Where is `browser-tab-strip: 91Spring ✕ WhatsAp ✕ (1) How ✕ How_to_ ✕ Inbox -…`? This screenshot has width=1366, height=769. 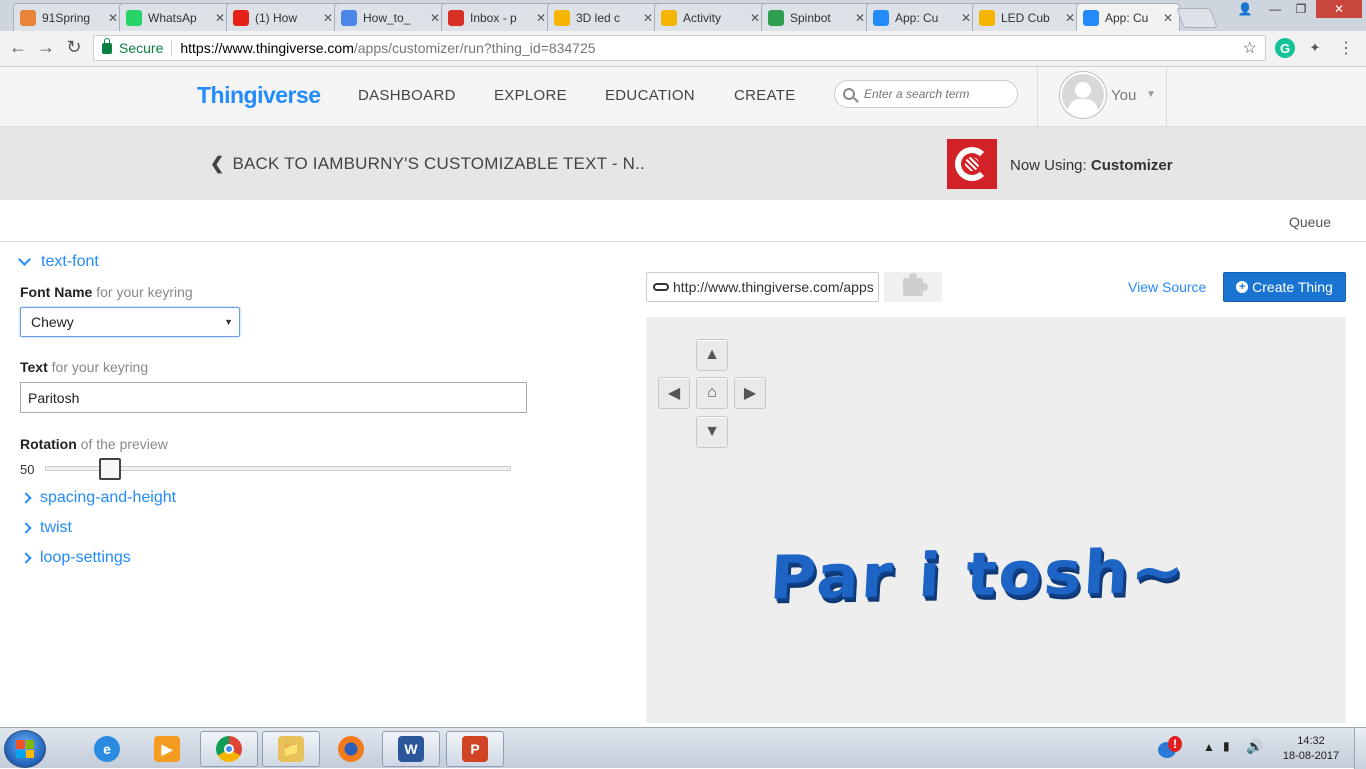
browser-tab-strip: 91Spring ✕ WhatsAp ✕ (1) How ✕ How_to_ ✕ Inbox -… is located at coordinates (683, 15).